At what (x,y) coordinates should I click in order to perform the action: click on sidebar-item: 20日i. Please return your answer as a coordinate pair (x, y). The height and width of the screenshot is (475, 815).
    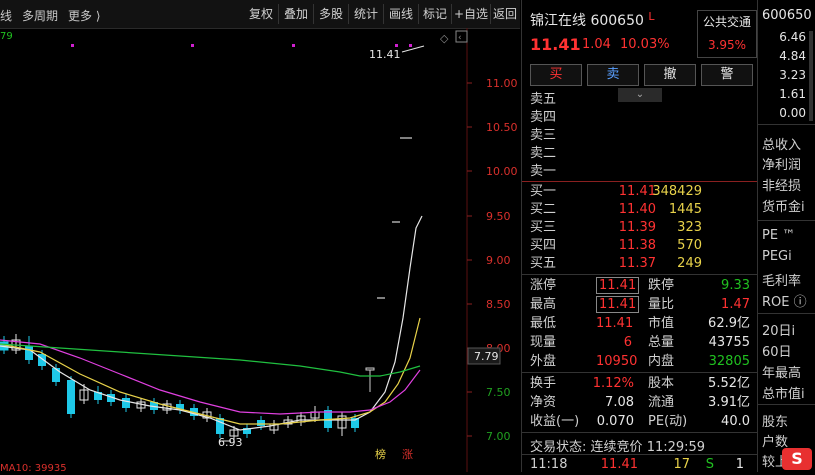
    Looking at the image, I should click on (778, 329).